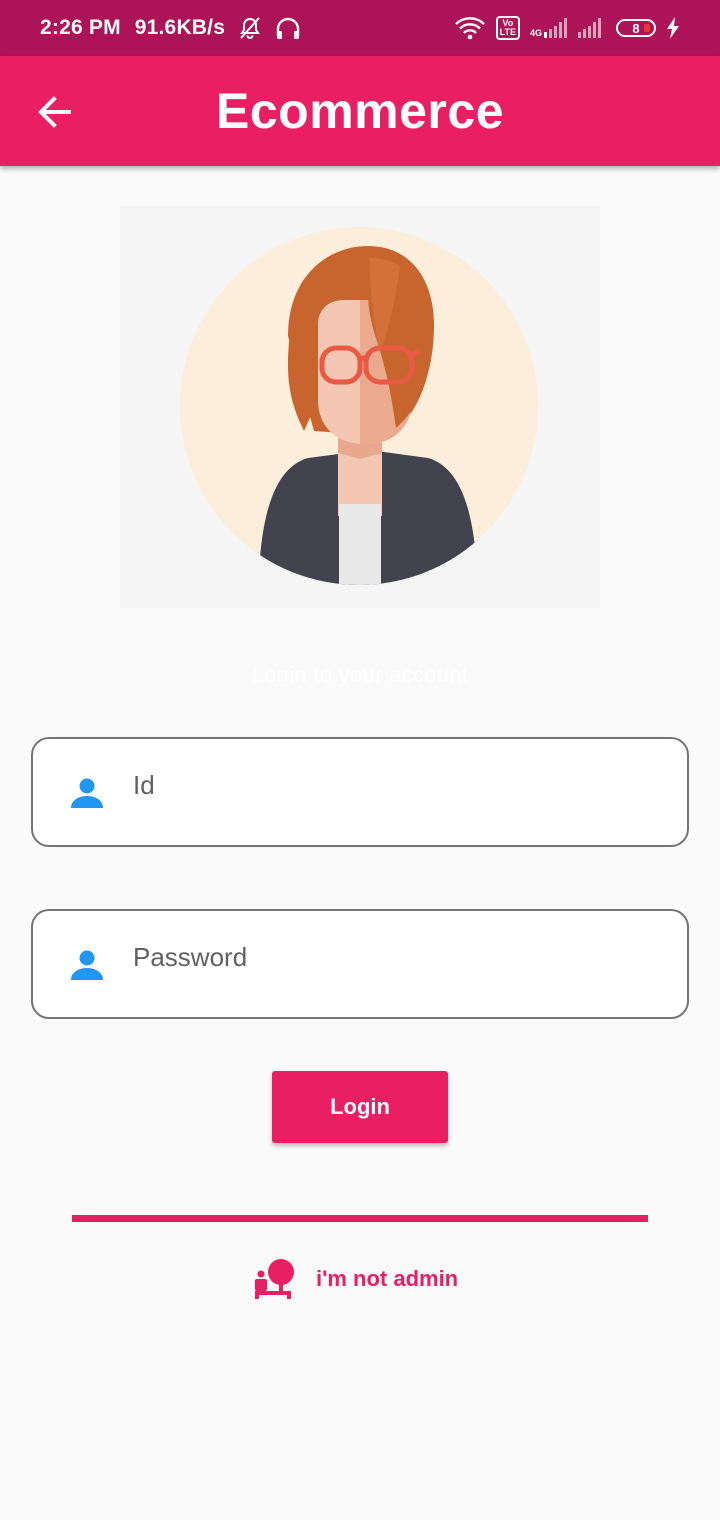  Describe the element at coordinates (507, 32) in the screenshot. I see `volte-line2: LTE` at that location.